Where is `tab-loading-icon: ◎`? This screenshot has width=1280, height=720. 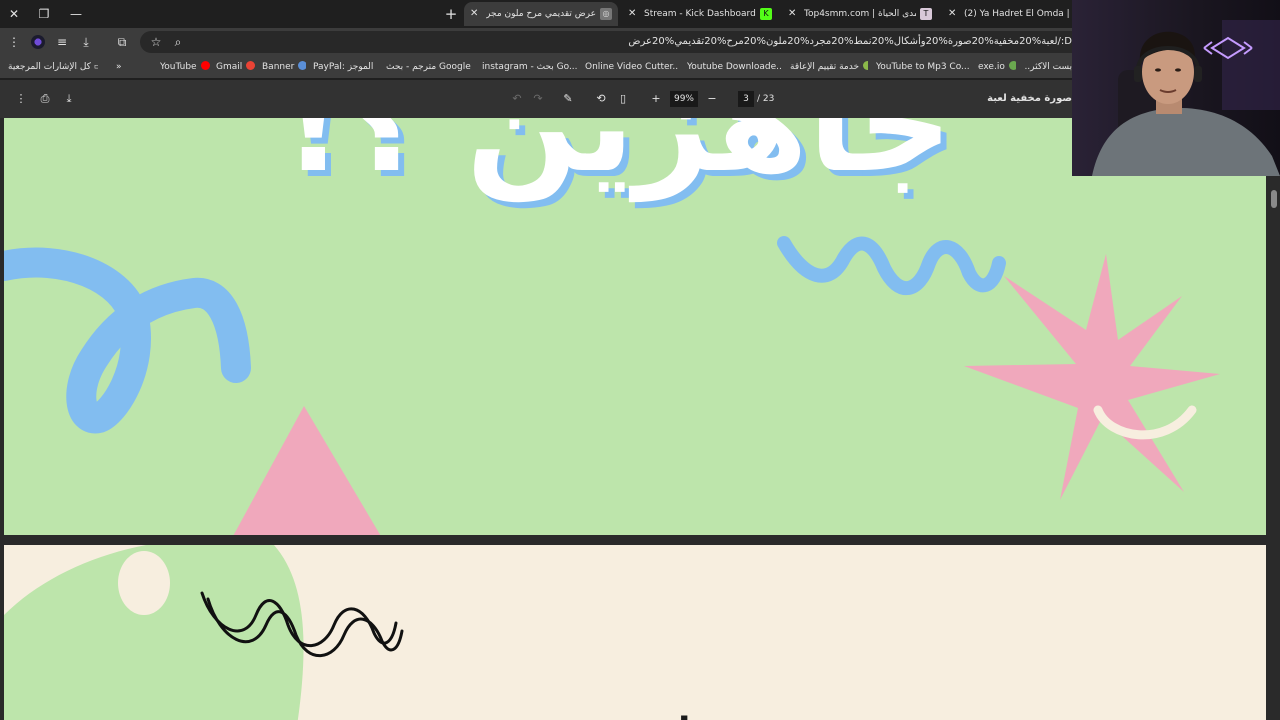
tab-loading-icon: ◎ is located at coordinates (606, 14).